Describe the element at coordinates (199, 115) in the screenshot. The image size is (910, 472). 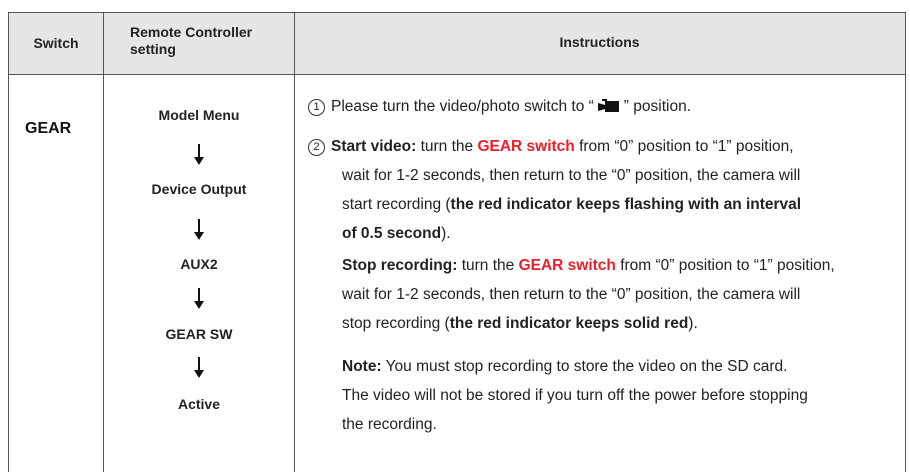
I see `flow-step-model-menu: Model Menu` at that location.